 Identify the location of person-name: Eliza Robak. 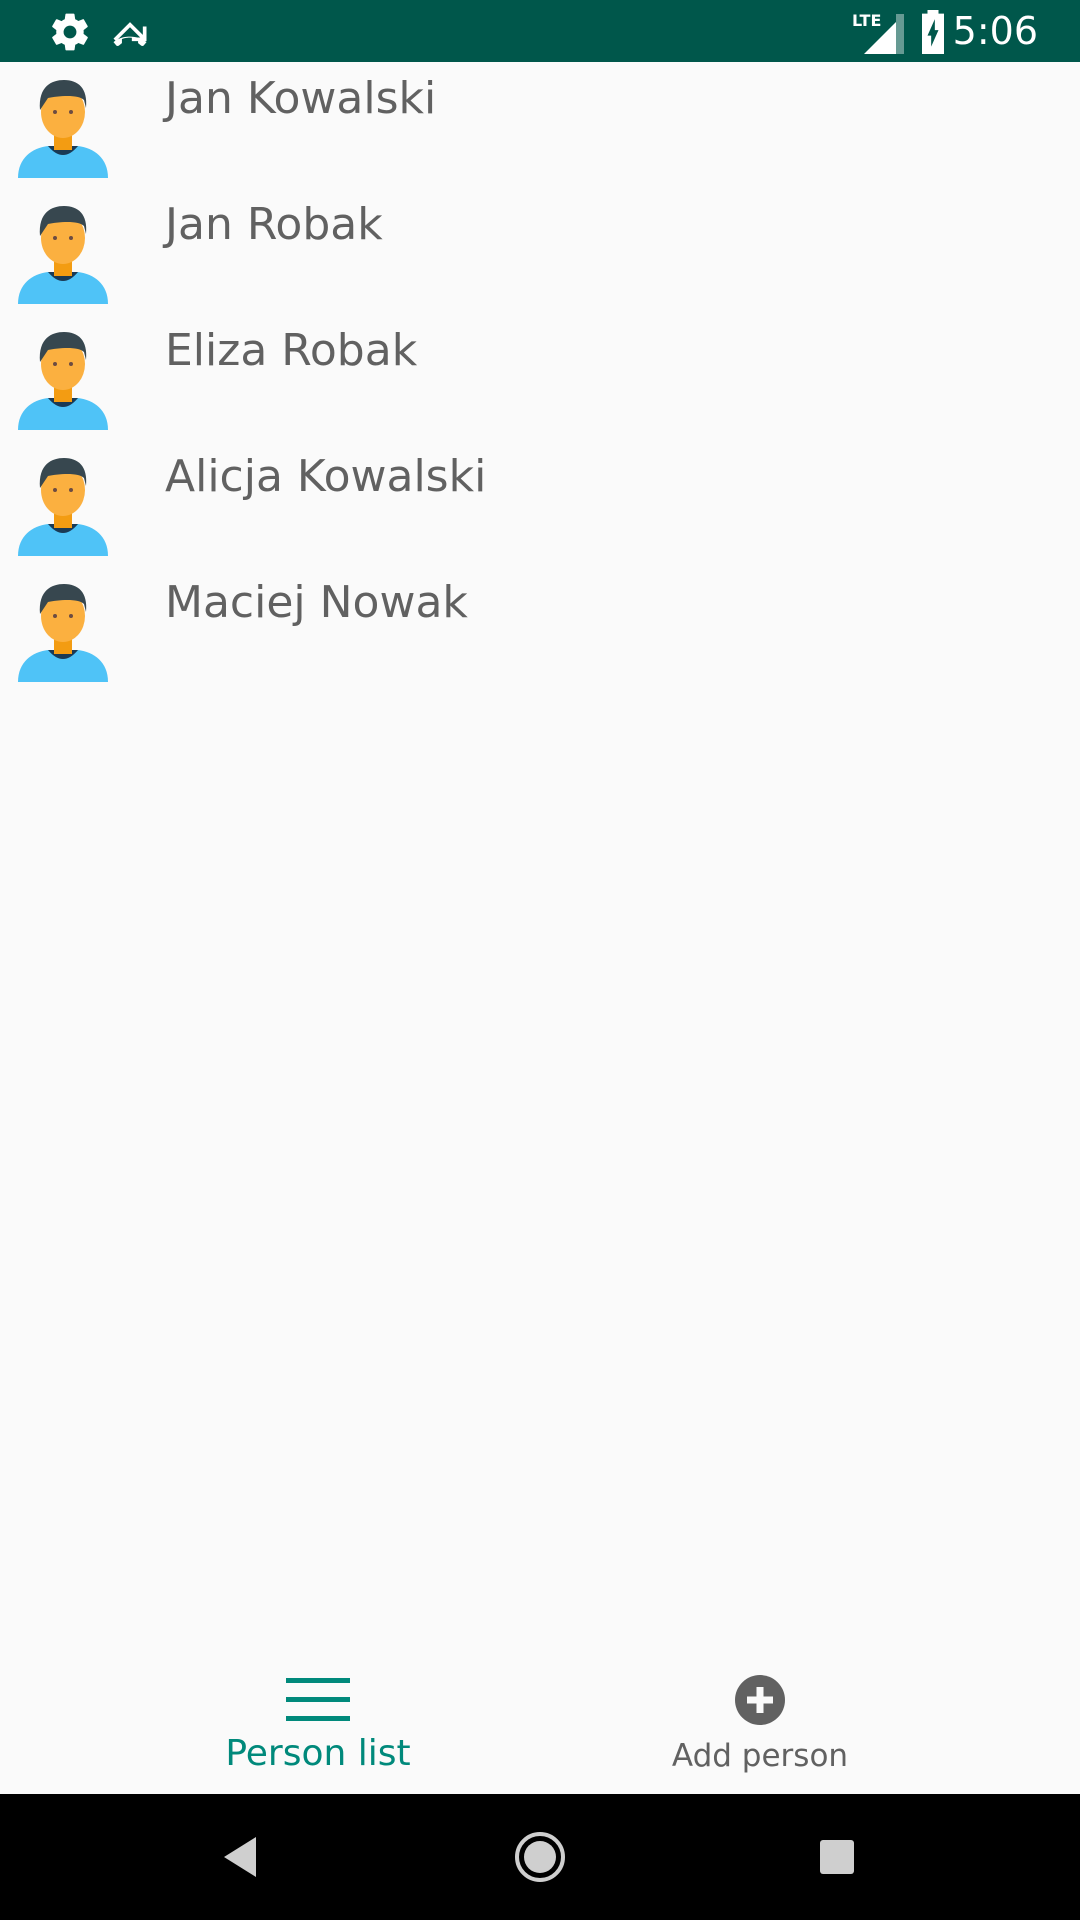
(291, 350).